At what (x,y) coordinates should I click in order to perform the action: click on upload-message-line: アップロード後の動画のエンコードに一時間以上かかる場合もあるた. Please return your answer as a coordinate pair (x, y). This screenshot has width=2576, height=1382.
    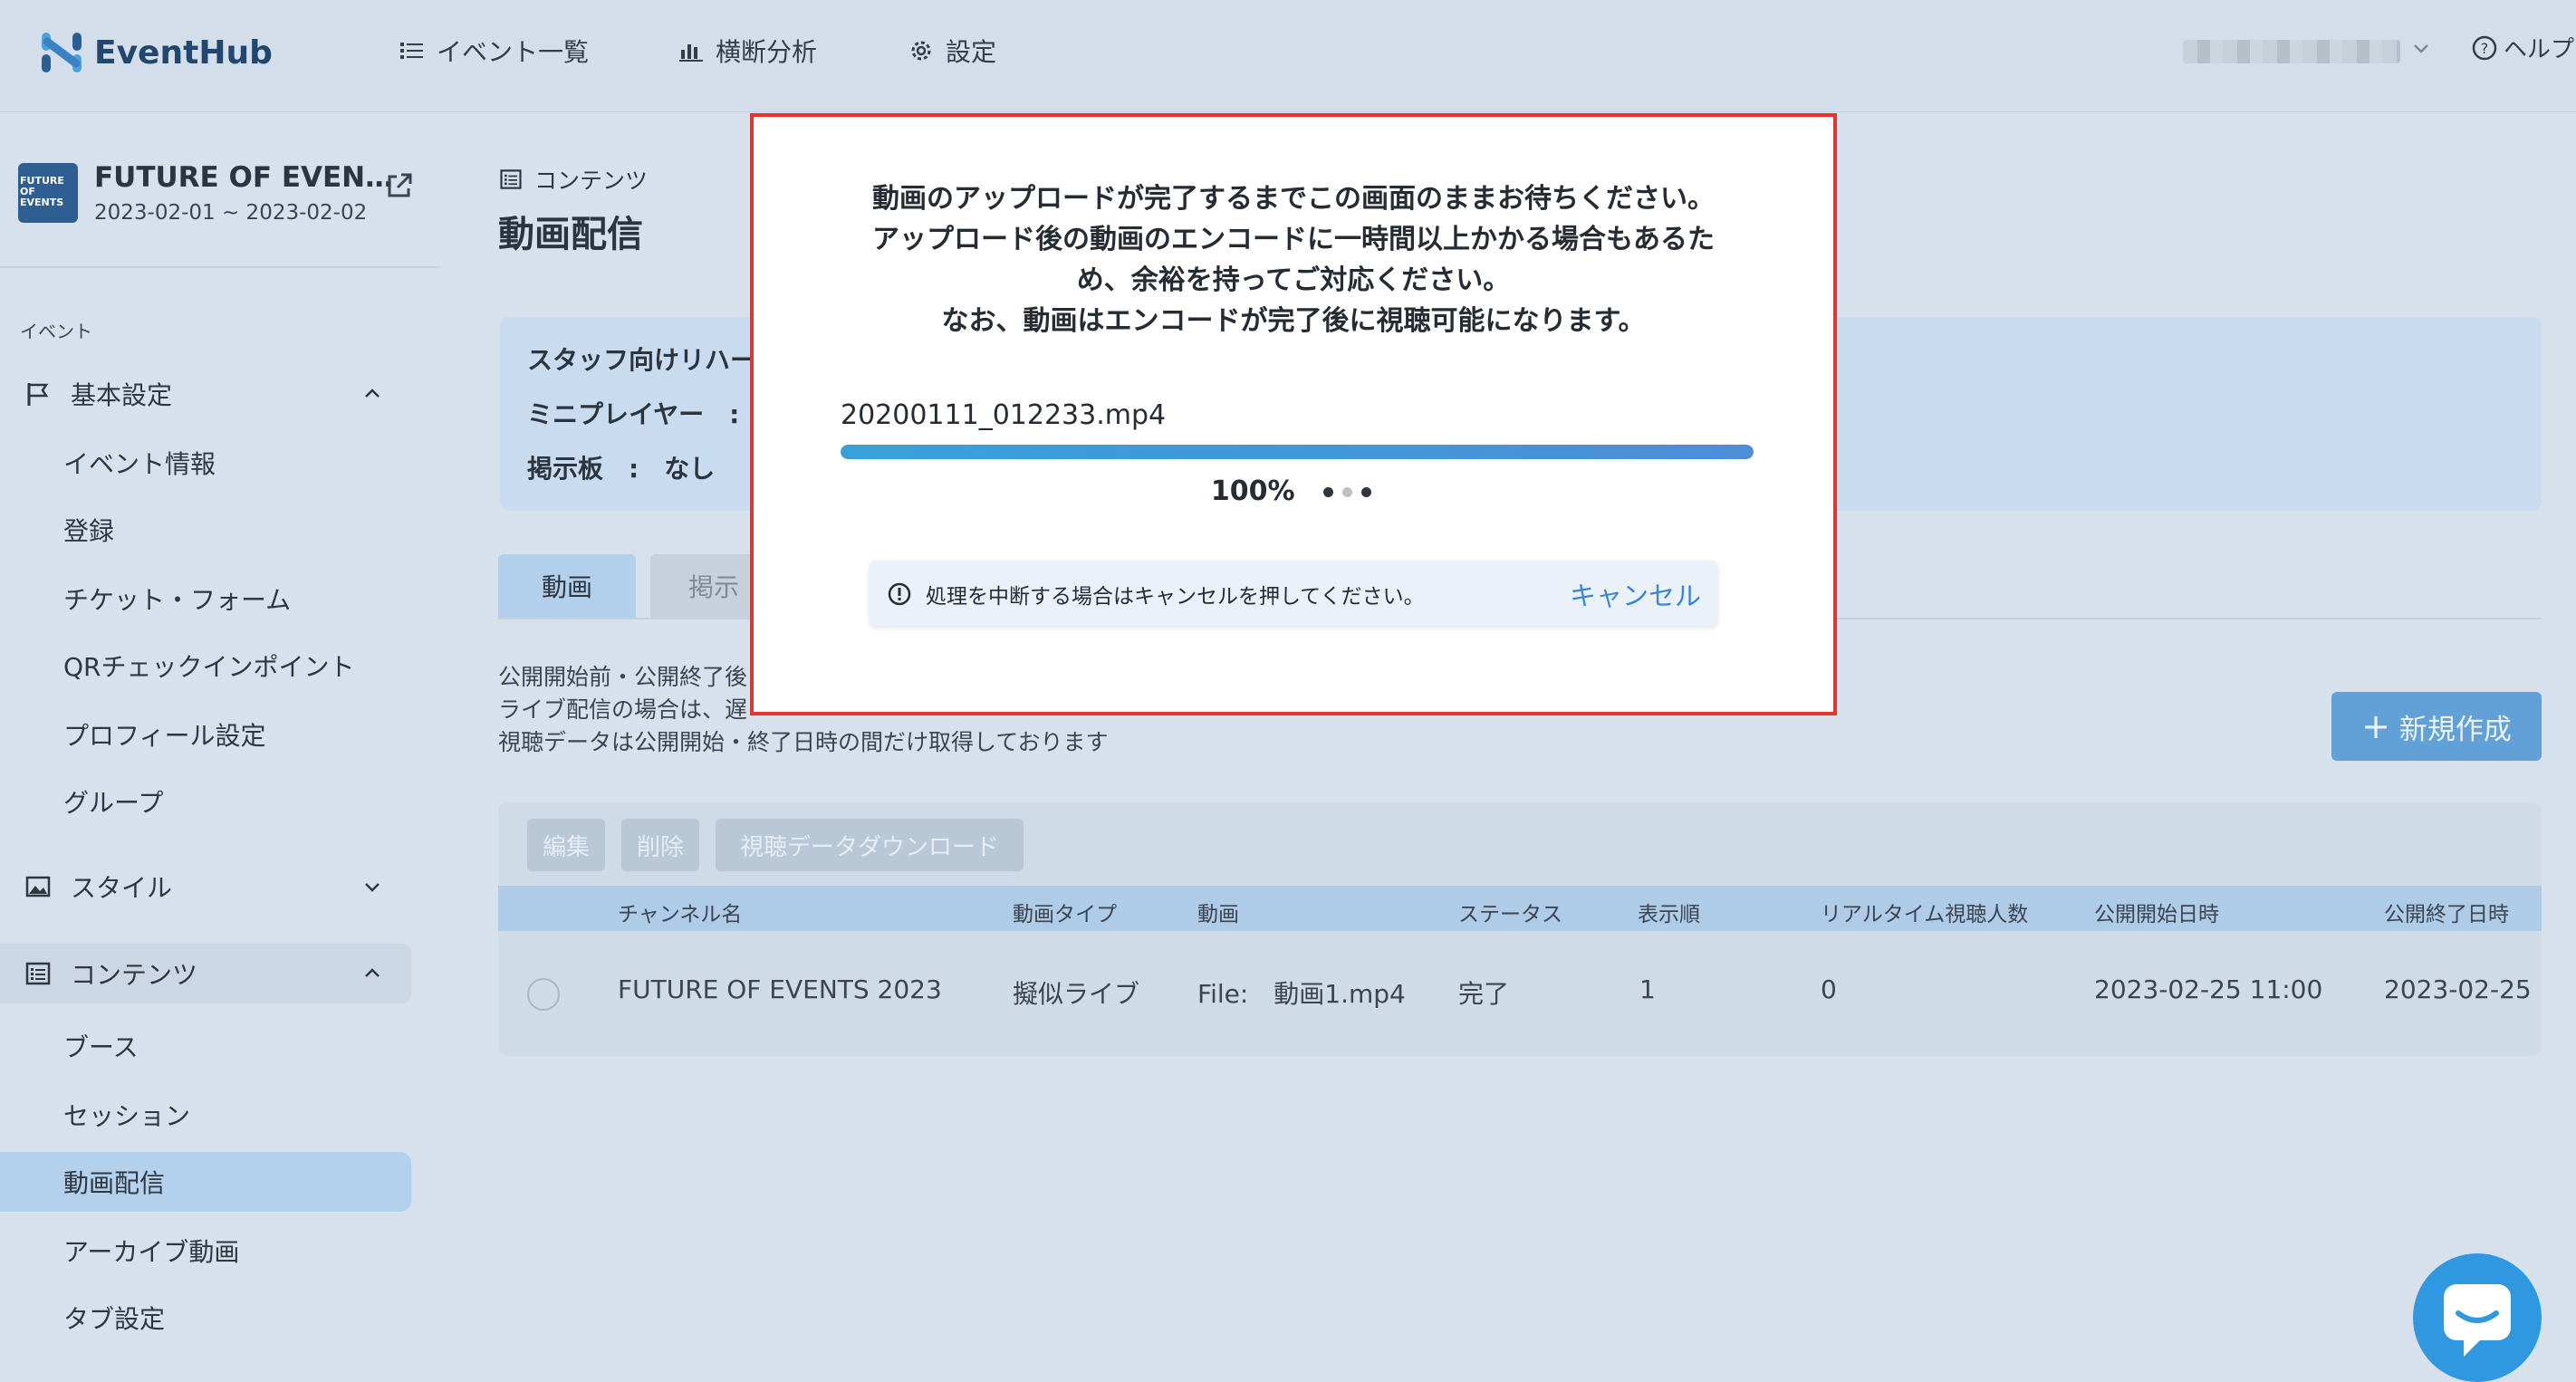
    Looking at the image, I should click on (1293, 239).